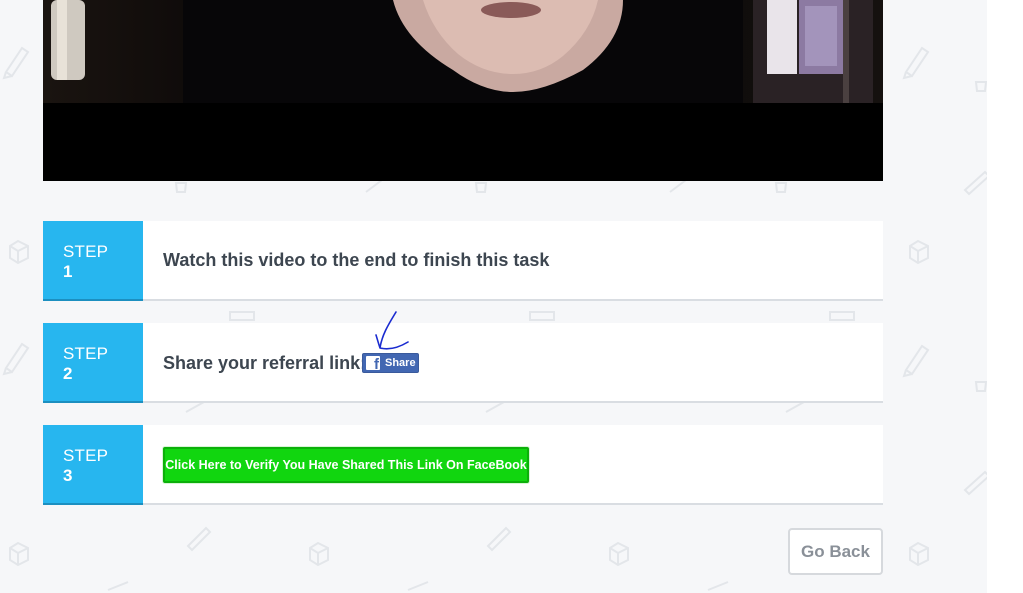 The height and width of the screenshot is (593, 1023). What do you see at coordinates (542, 316) in the screenshot?
I see `glasses-icon` at bounding box center [542, 316].